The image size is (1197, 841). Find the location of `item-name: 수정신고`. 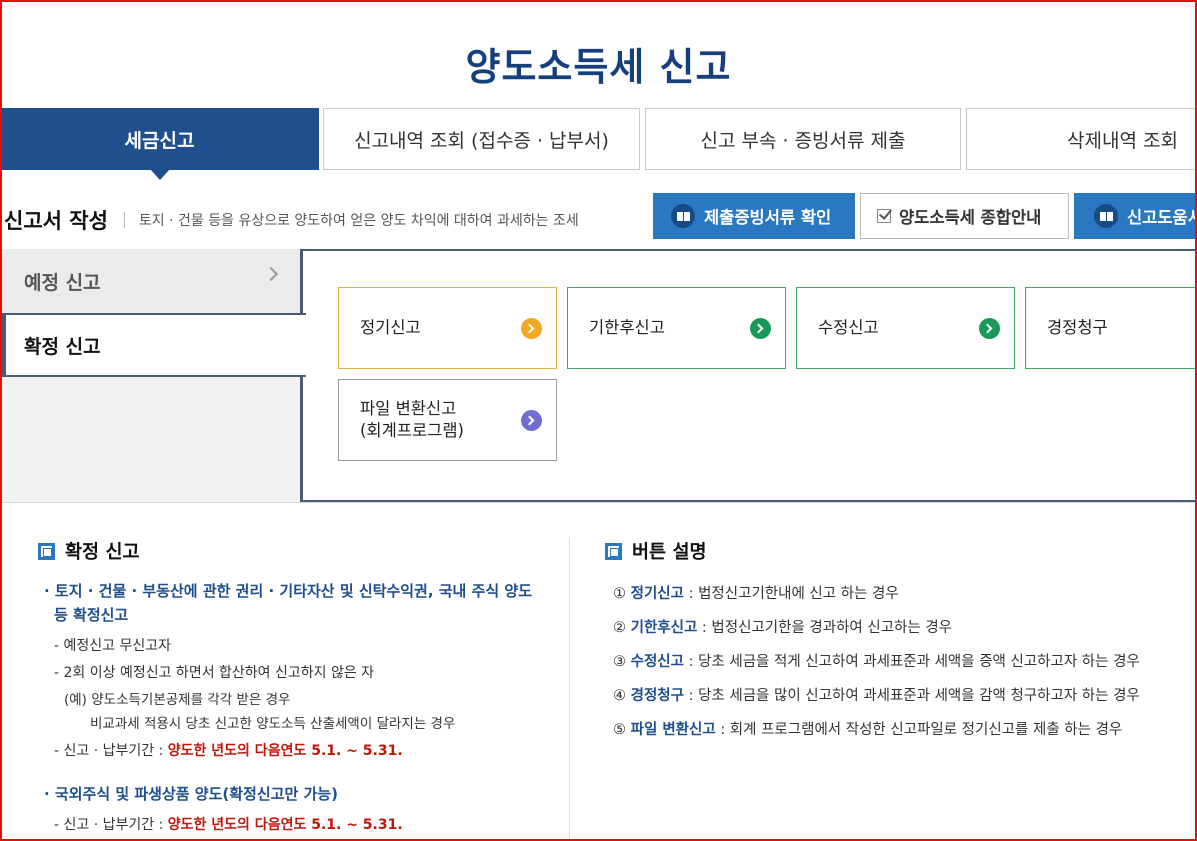

item-name: 수정신고 is located at coordinates (657, 662).